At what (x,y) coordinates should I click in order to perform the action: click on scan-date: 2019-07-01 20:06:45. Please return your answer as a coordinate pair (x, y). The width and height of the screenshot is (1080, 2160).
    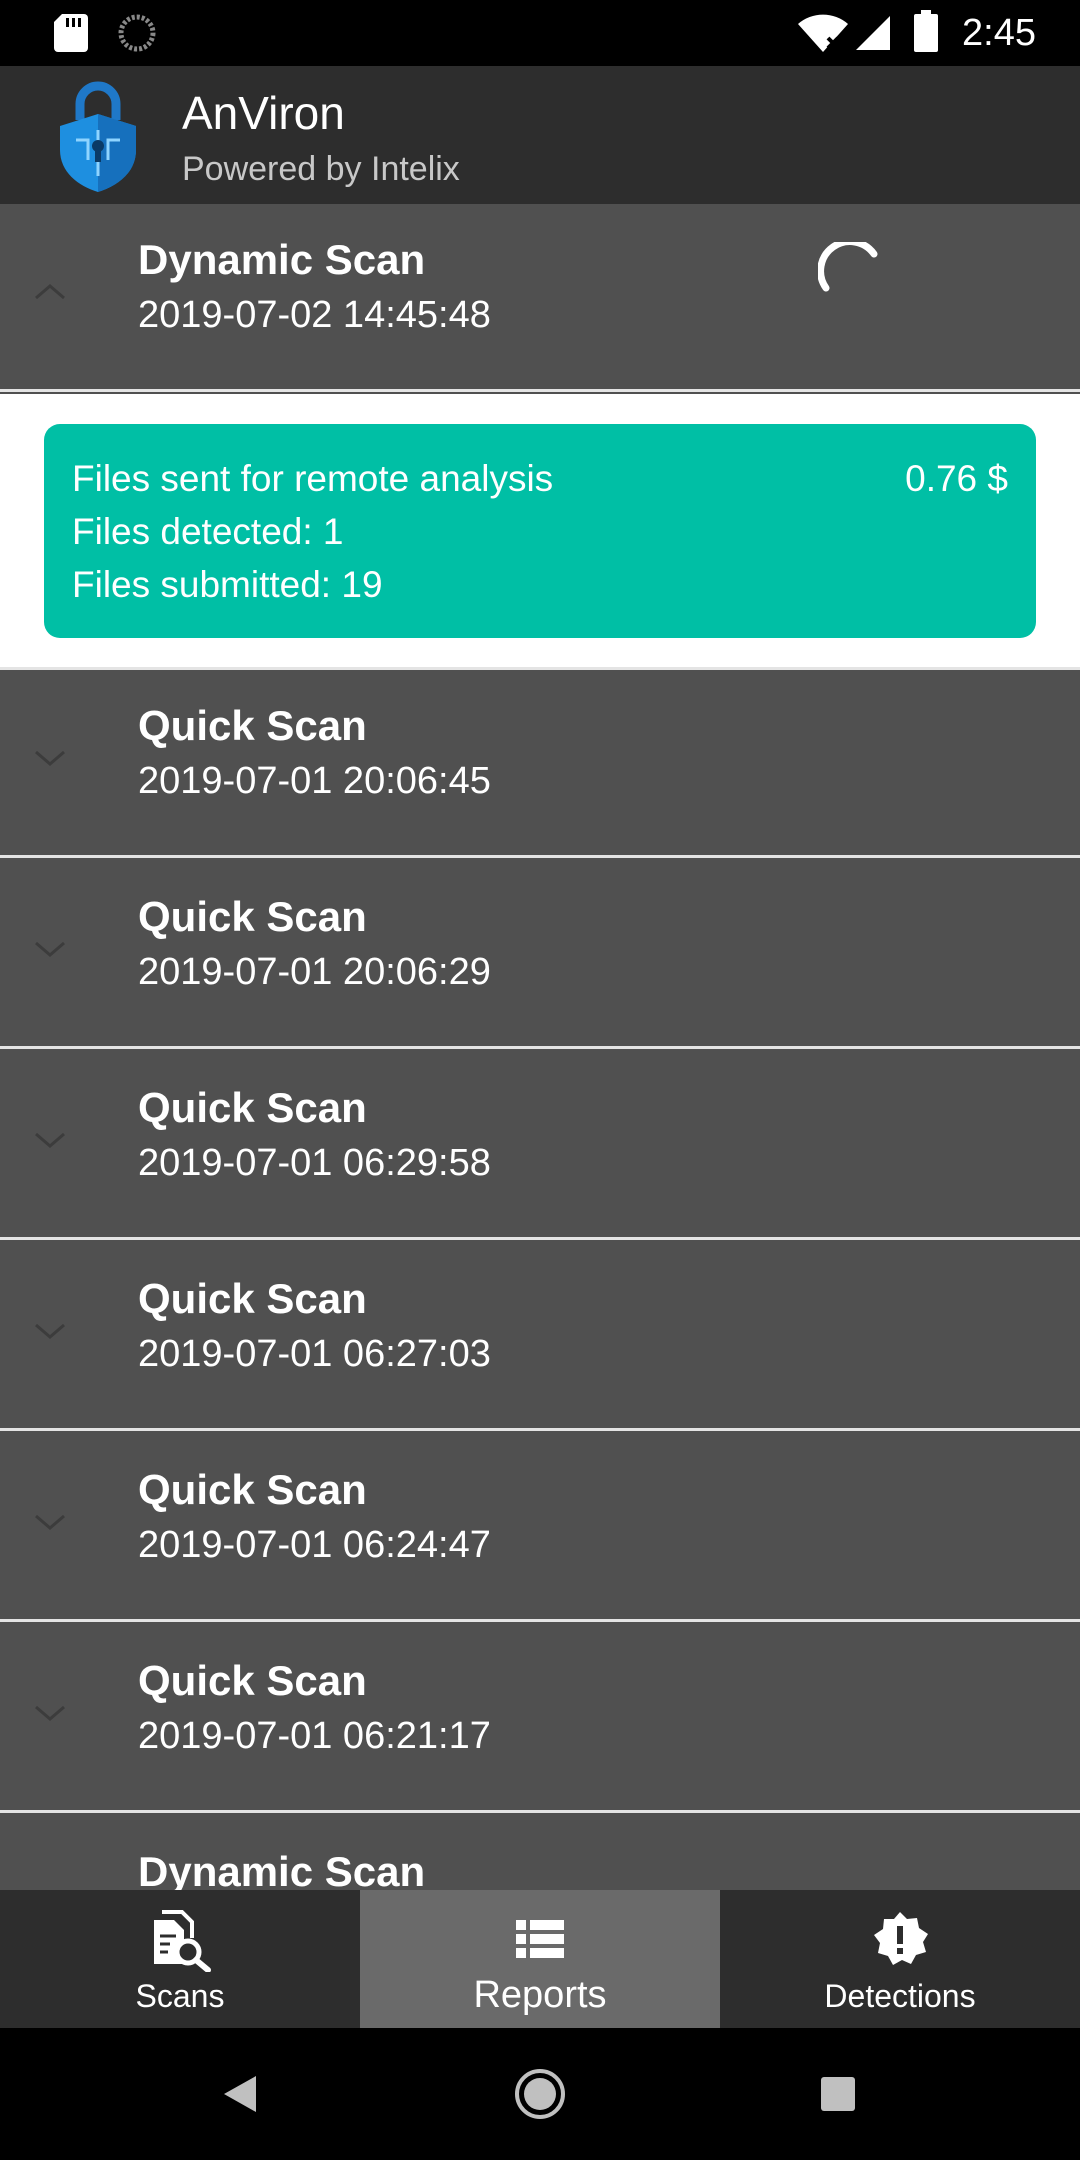
    Looking at the image, I should click on (314, 781).